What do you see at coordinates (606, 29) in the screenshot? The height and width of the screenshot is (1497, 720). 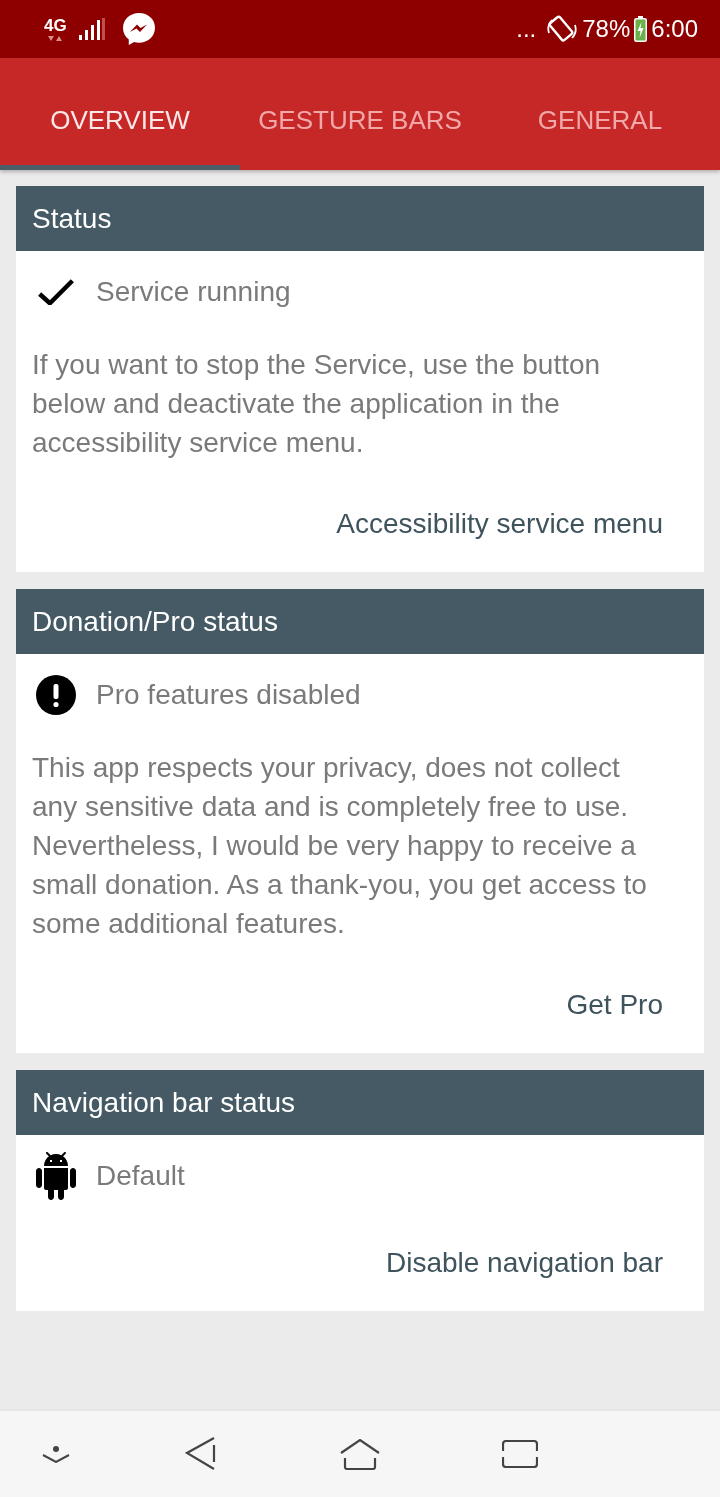 I see `battery-percent-label: 78%` at bounding box center [606, 29].